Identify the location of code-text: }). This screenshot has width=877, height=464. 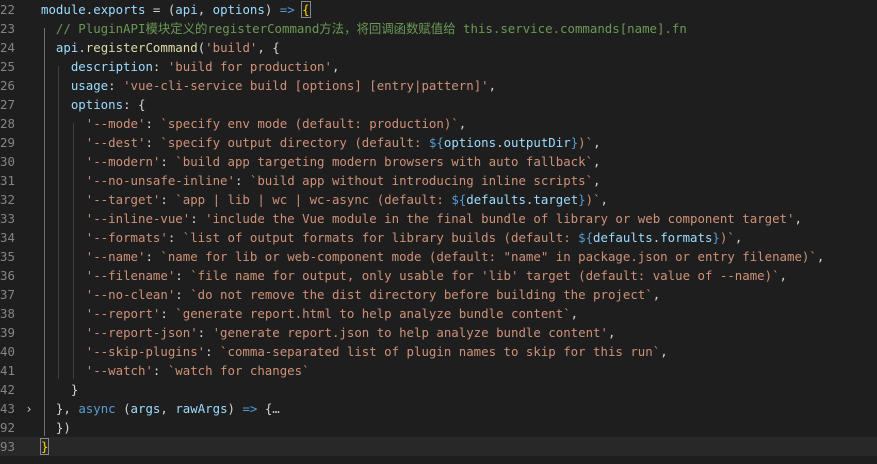
(56, 427).